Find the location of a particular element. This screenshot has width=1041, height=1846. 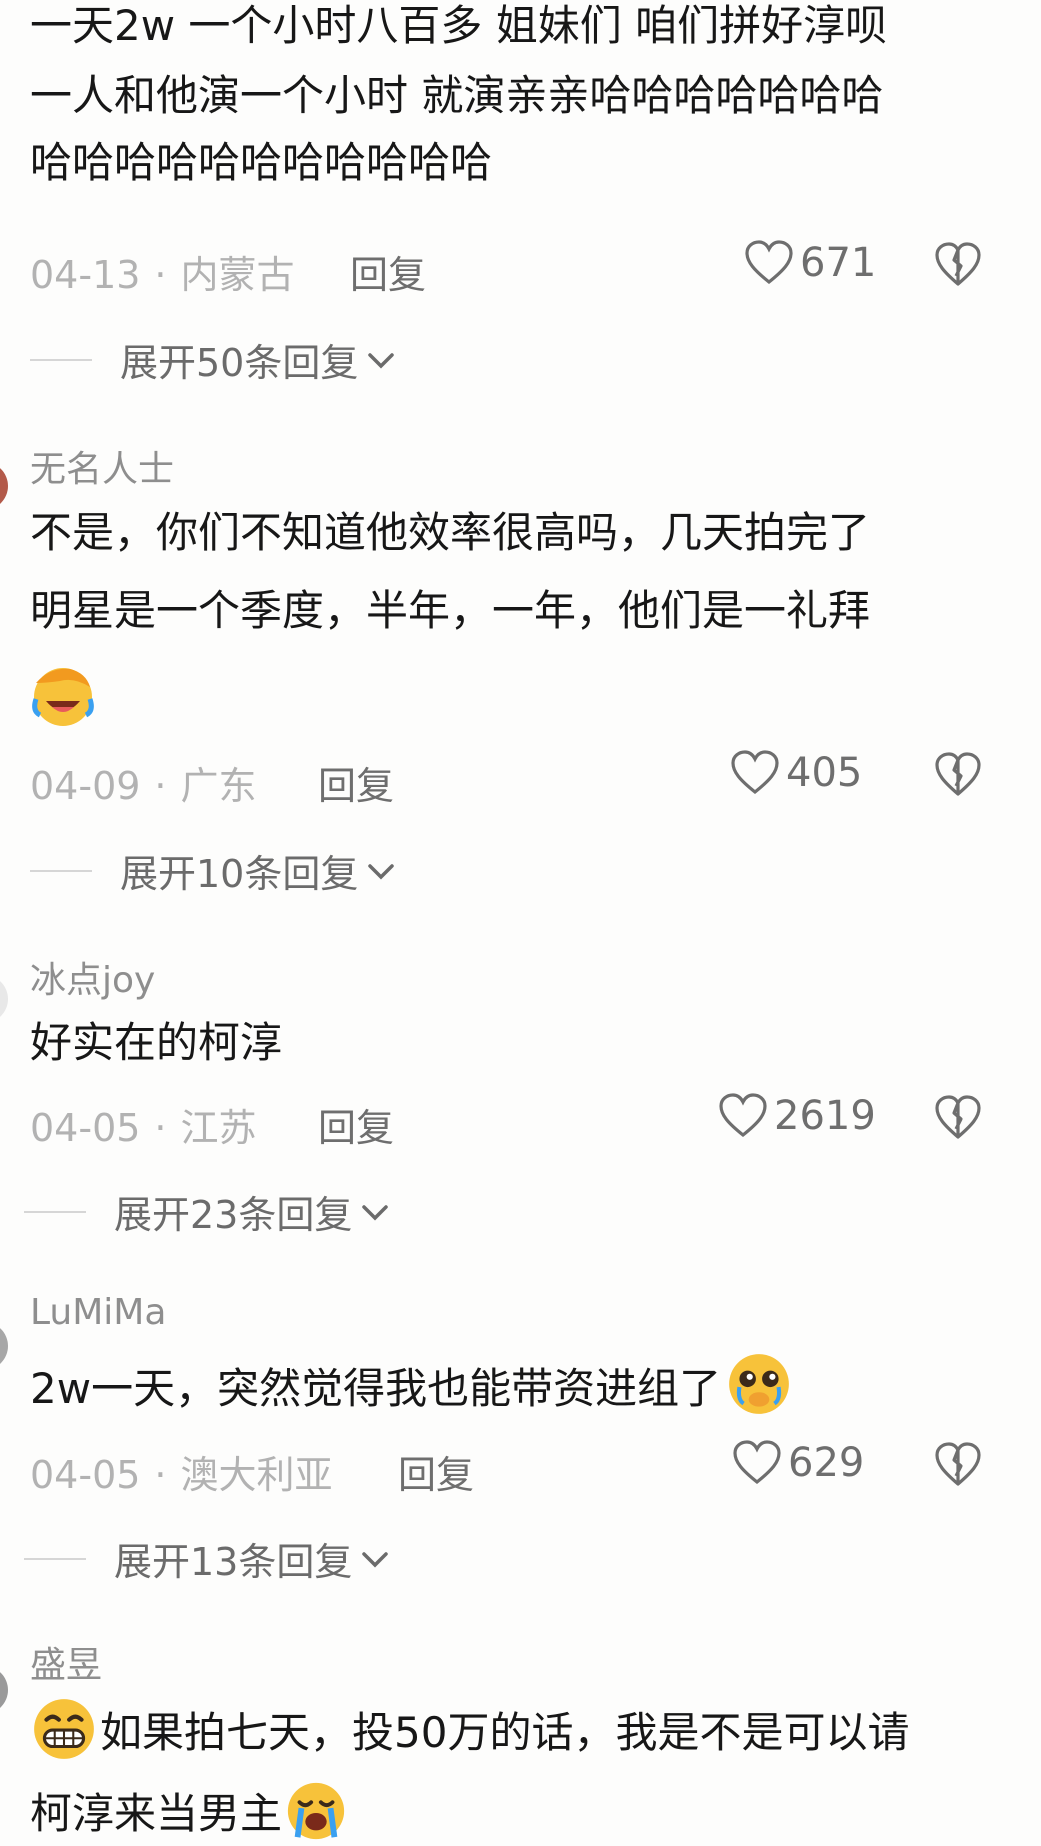

comment-location: 澳大利亚 is located at coordinates (256, 1475).